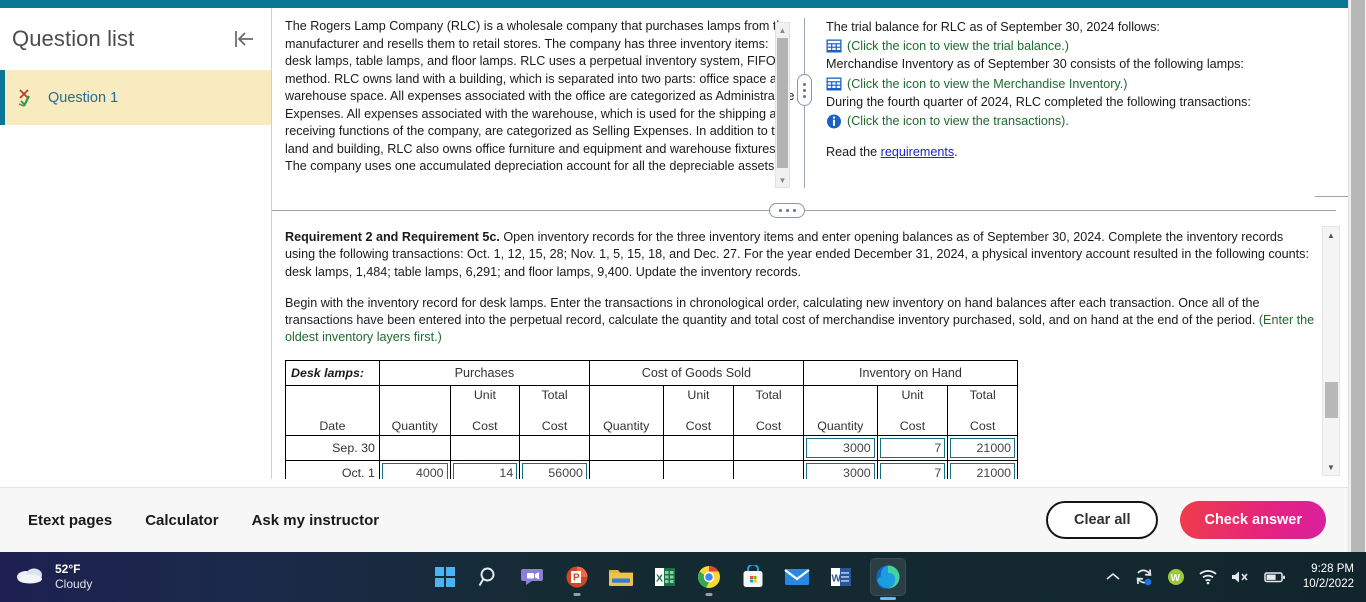  What do you see at coordinates (1332, 569) in the screenshot?
I see `clock-time: 9:28 PM` at bounding box center [1332, 569].